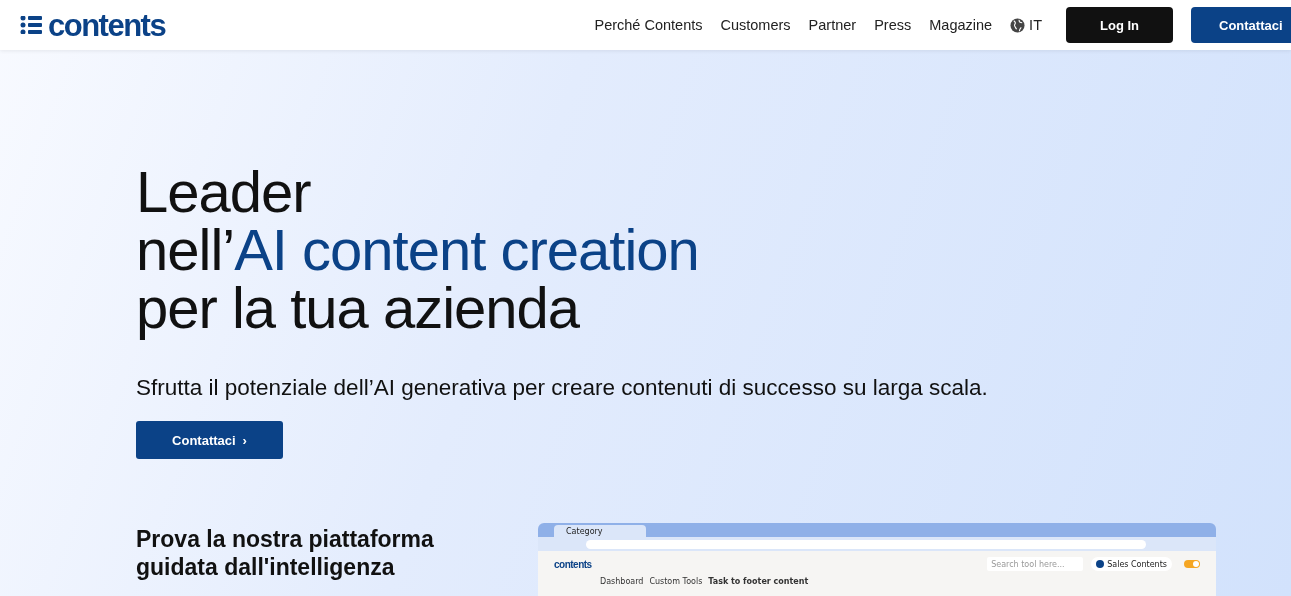 The height and width of the screenshot is (596, 1291). What do you see at coordinates (224, 192) in the screenshot?
I see `hero-title-line: Leader` at bounding box center [224, 192].